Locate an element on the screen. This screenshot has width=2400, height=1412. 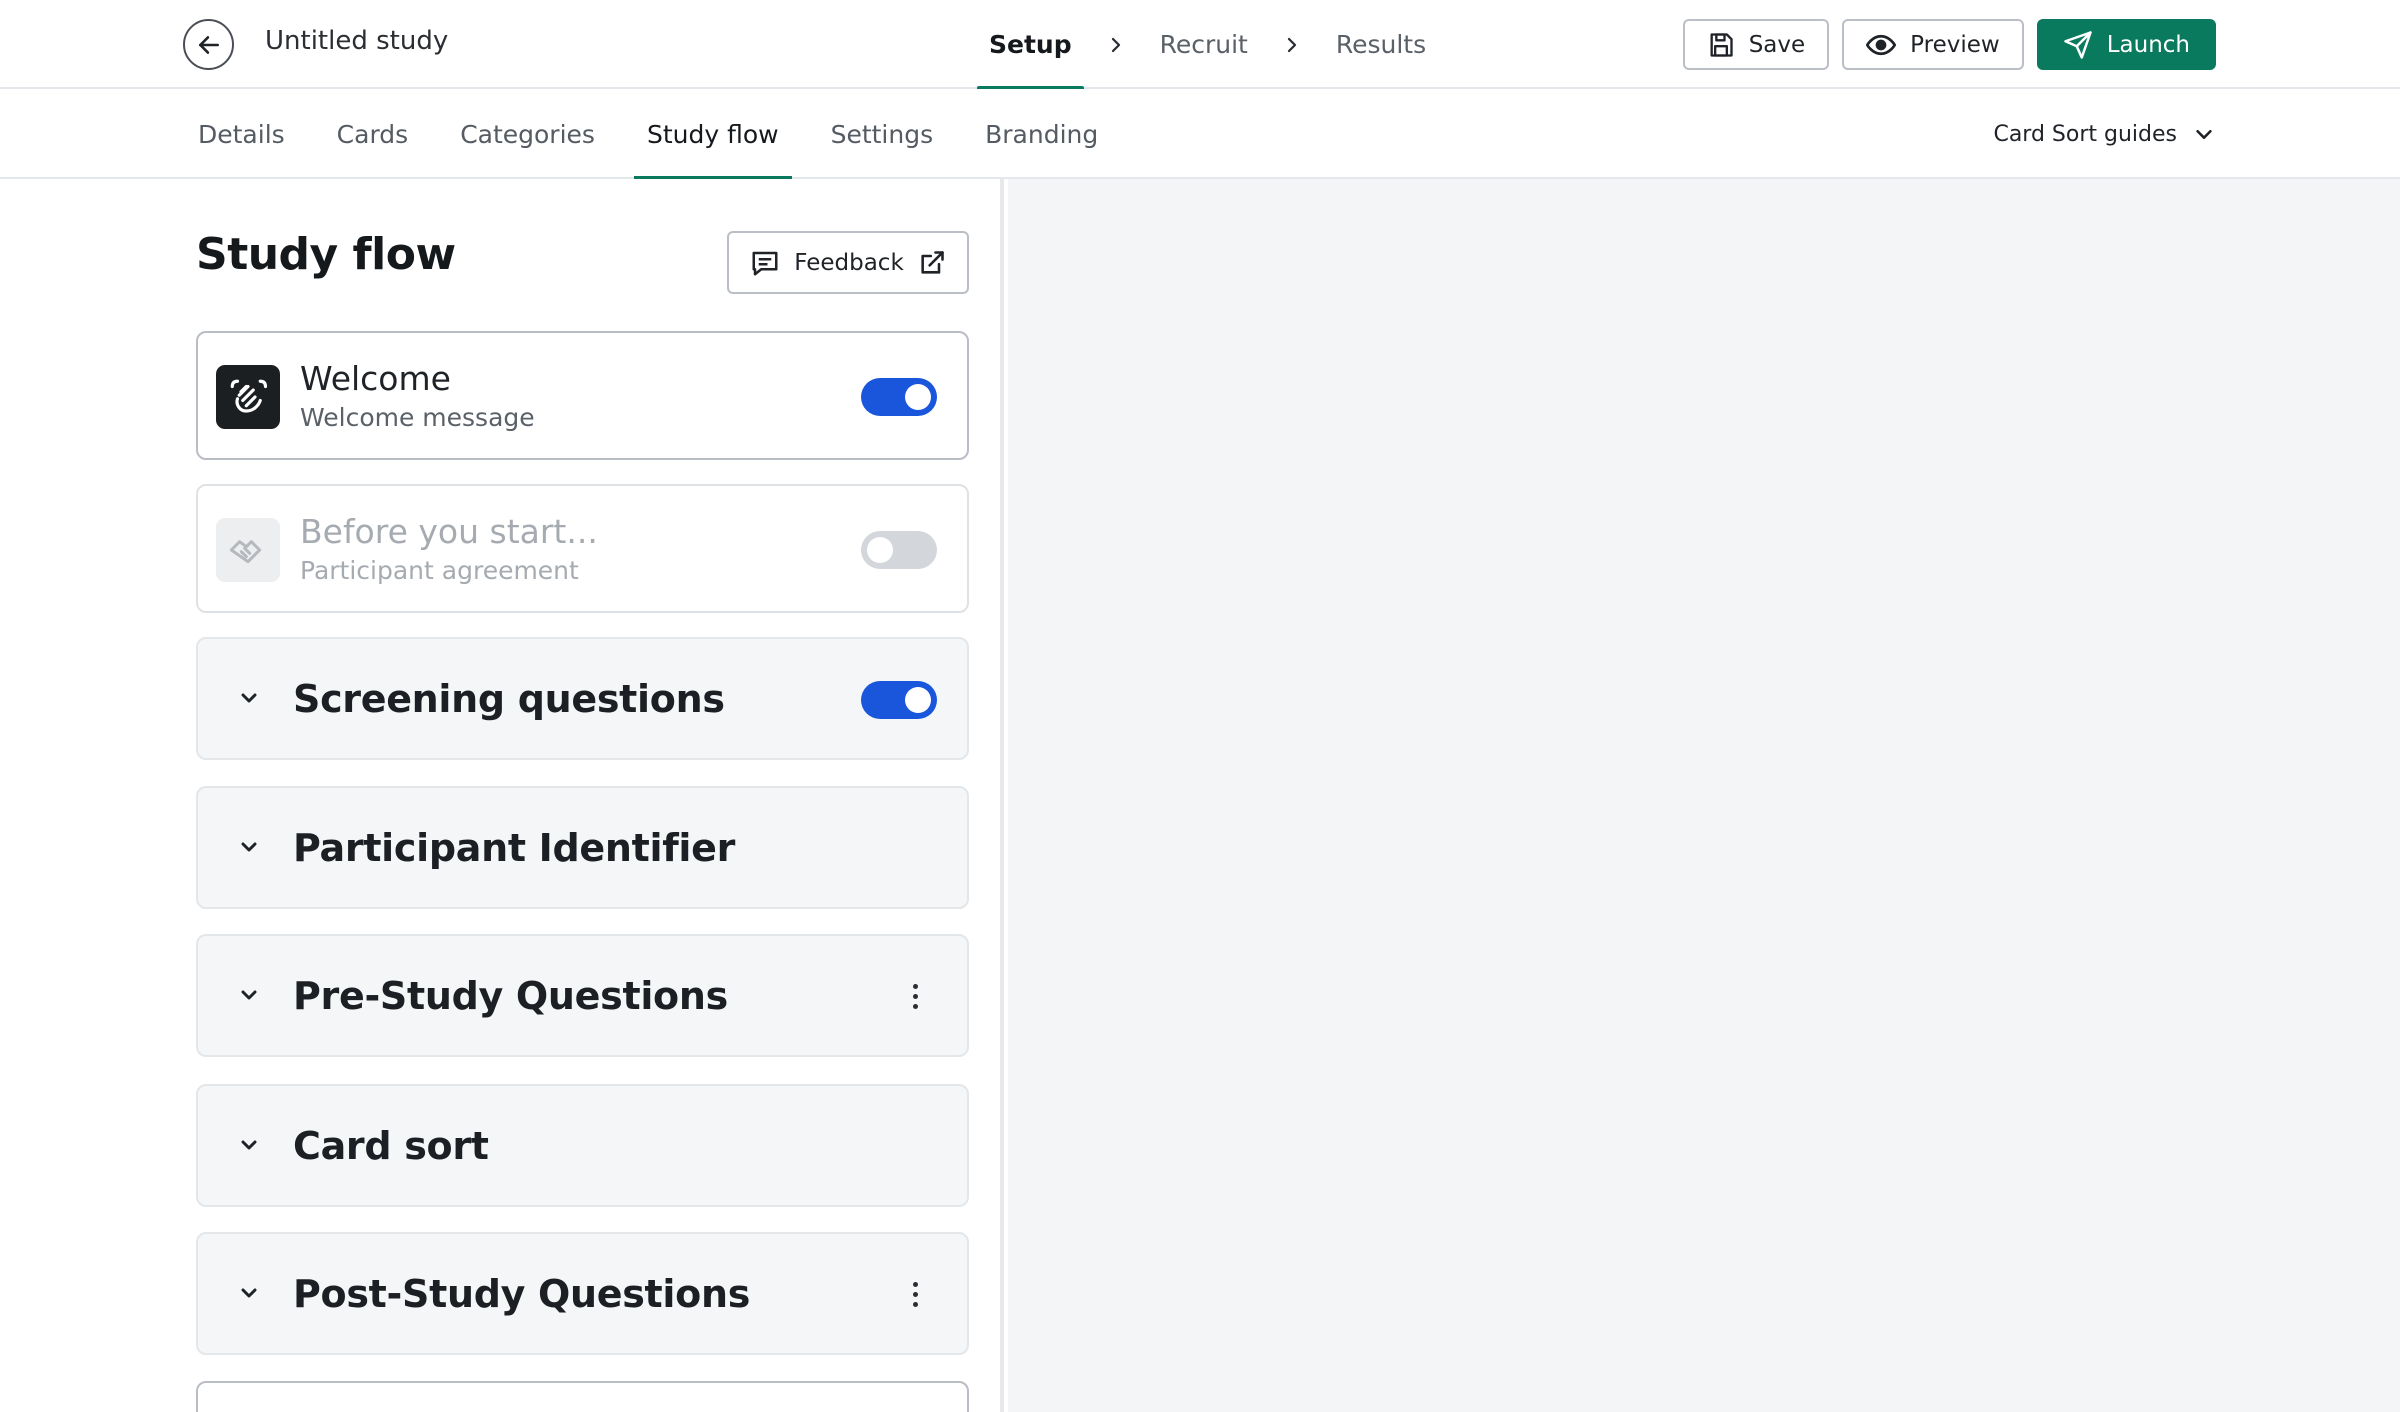
welcome-subtitle: Welcome message is located at coordinates (417, 417).